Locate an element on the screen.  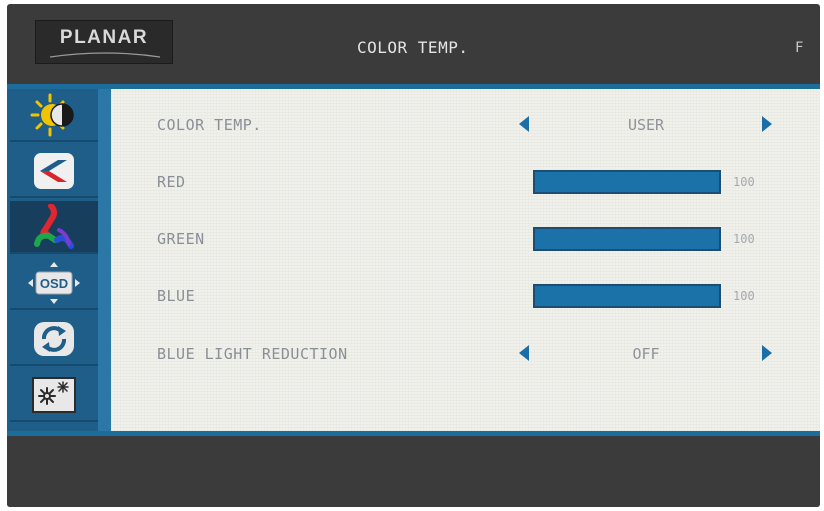
setup-icon is located at coordinates (54, 395).